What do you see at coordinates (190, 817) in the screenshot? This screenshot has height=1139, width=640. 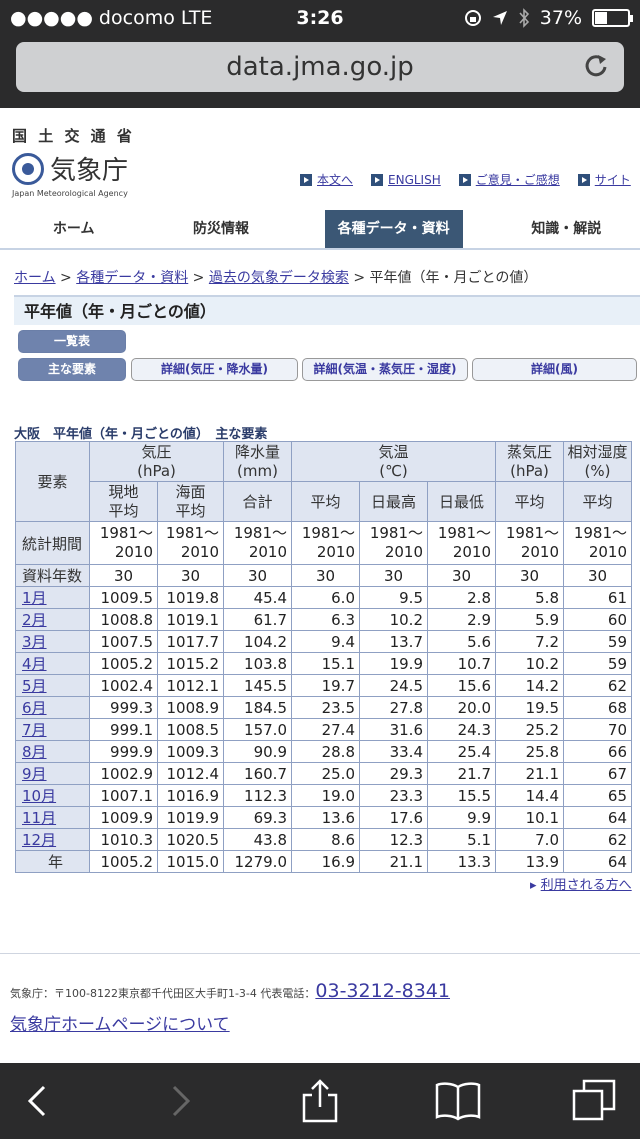 I see `sea-pressure-cell: 1019.9` at bounding box center [190, 817].